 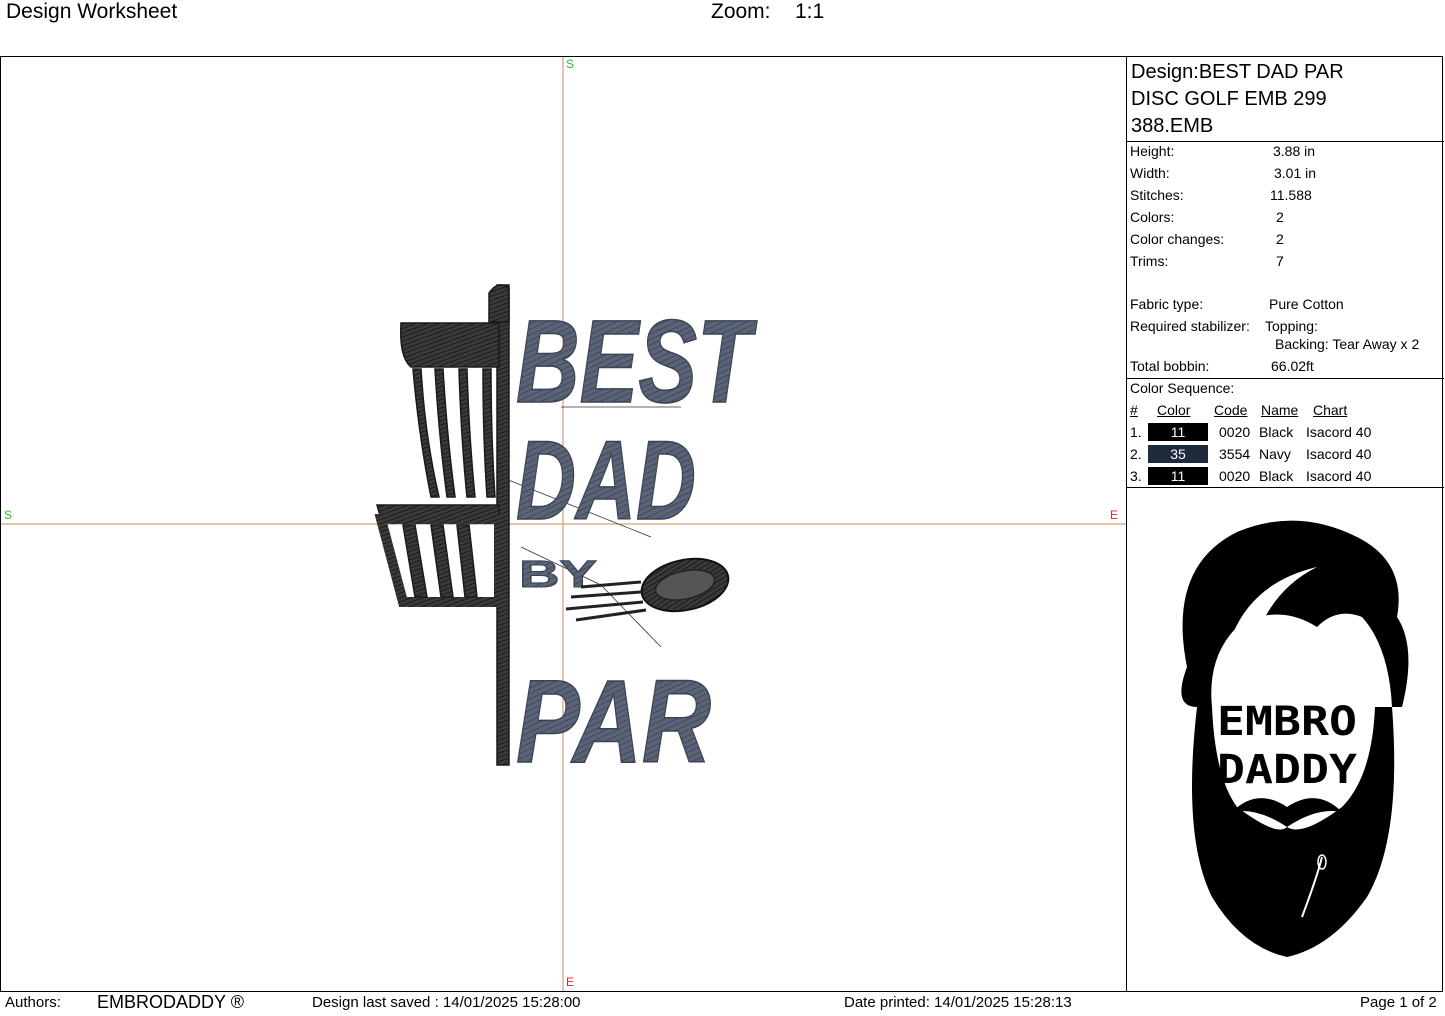 I want to click on date-printed: Date printed: 14/01/2025 15:28:13, so click(x=958, y=1002).